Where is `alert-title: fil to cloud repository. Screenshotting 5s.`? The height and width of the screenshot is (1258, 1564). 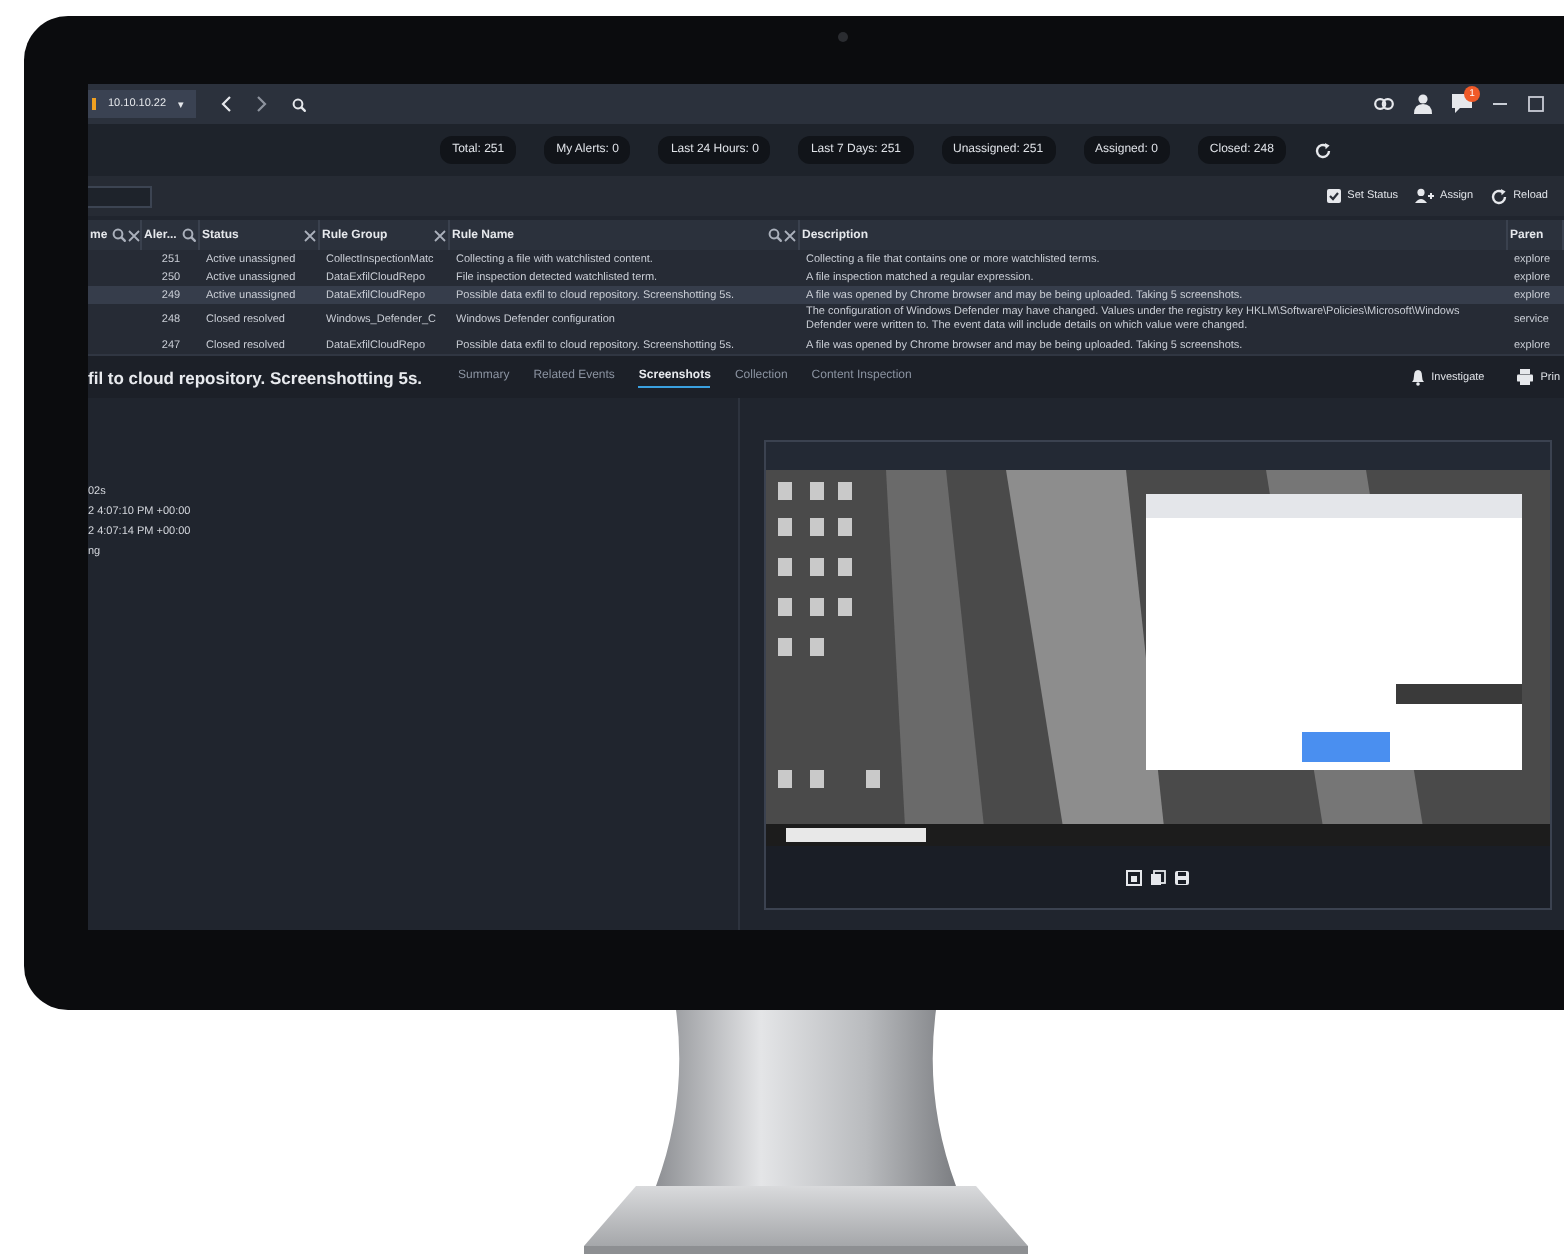
alert-title: fil to cloud repository. Screenshotting 5s. is located at coordinates (255, 377).